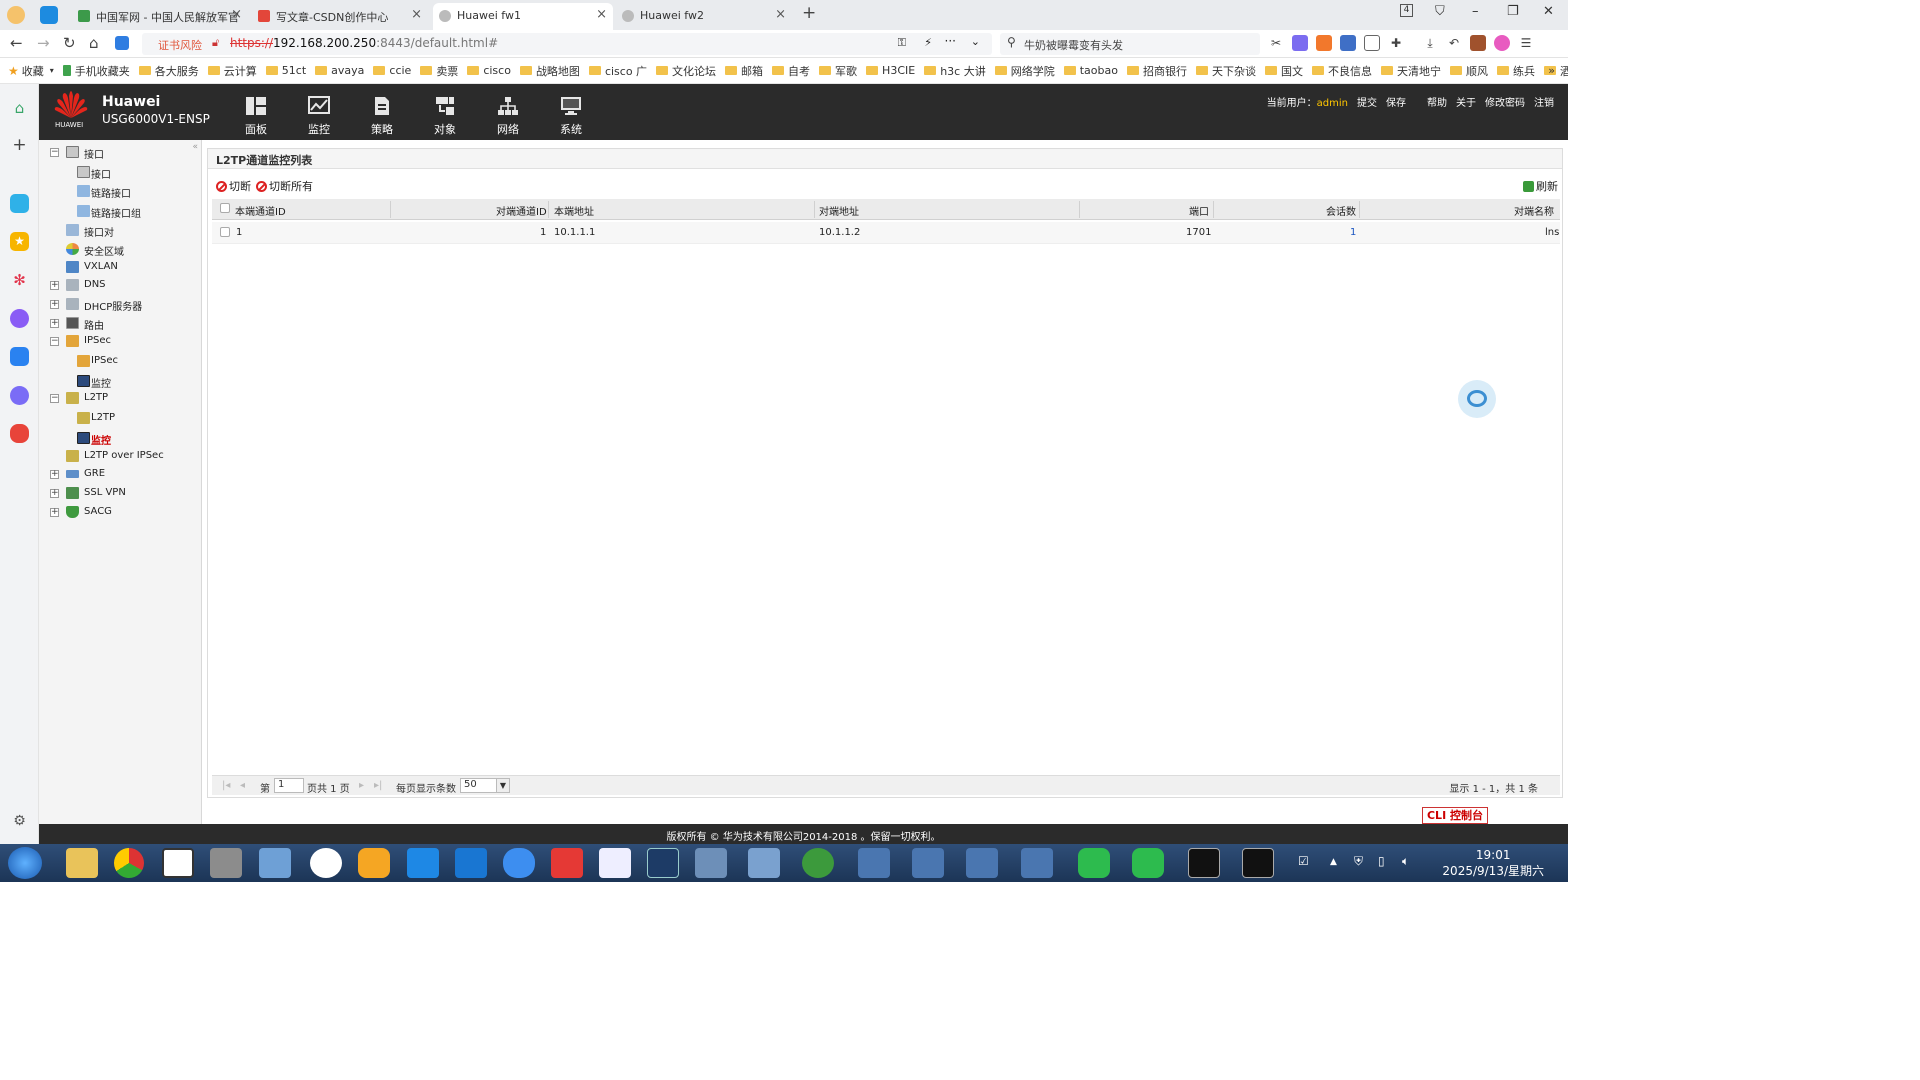 This screenshot has height=1080, width=1920. Describe the element at coordinates (1199, 210) in the screenshot. I see `col-port: 端口` at that location.